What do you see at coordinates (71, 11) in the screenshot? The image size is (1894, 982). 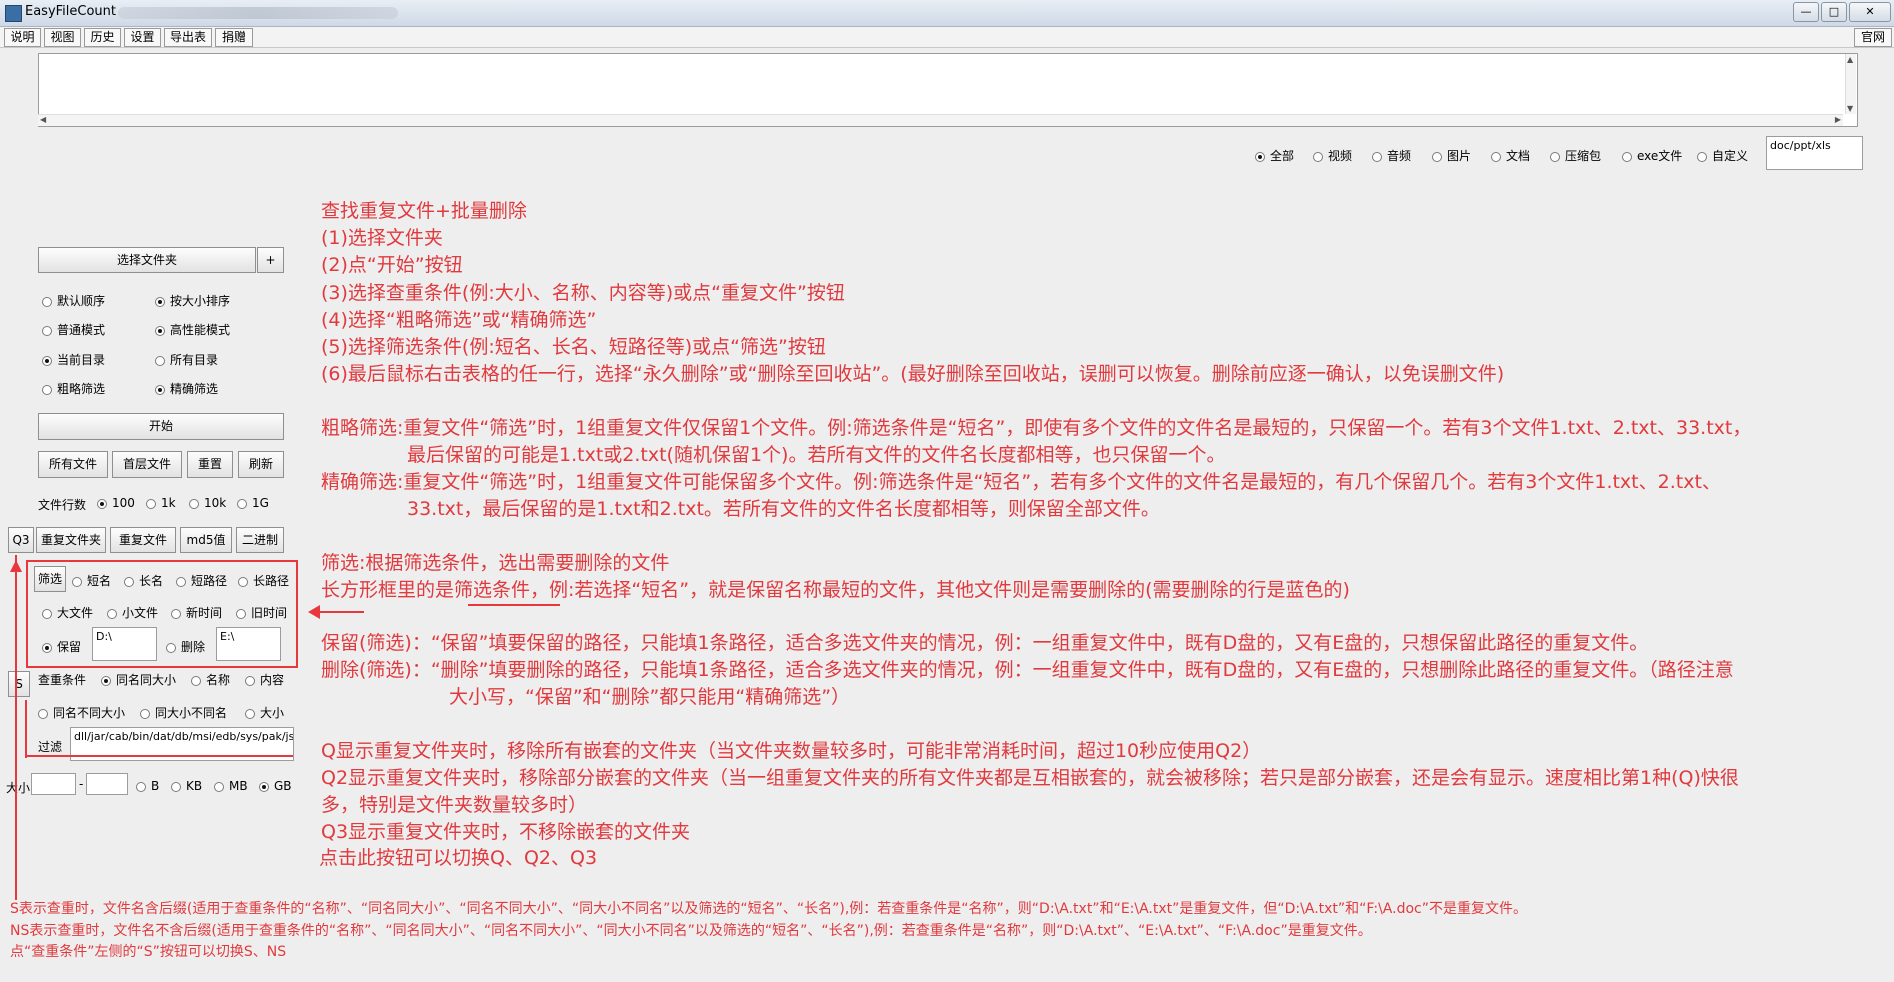 I see `window-title: EasyFileCount` at bounding box center [71, 11].